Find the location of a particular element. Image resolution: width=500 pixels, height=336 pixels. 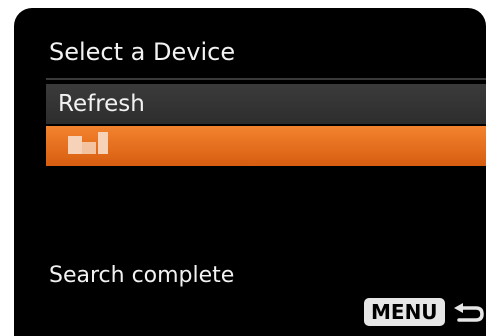

refresh-label: Refresh is located at coordinates (101, 104).